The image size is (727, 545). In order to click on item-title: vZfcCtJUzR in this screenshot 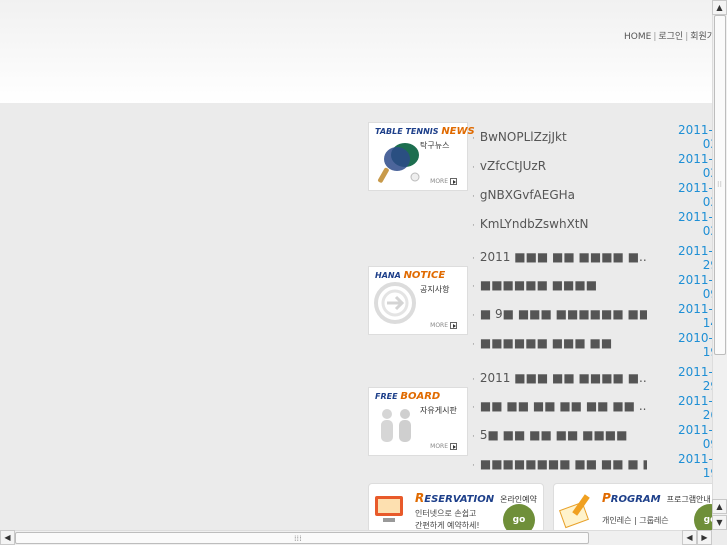, I will do `click(513, 166)`.